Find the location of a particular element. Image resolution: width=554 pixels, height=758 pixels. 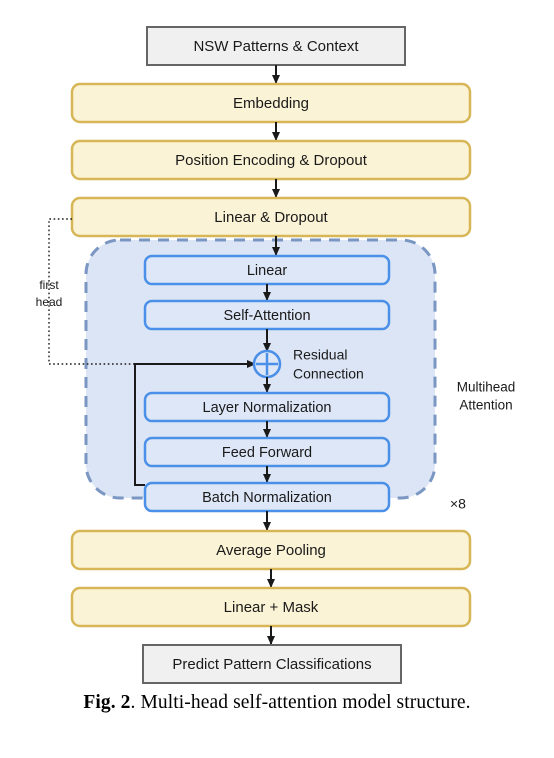

node-average-pooling-label: Average Pooling is located at coordinates (271, 550).